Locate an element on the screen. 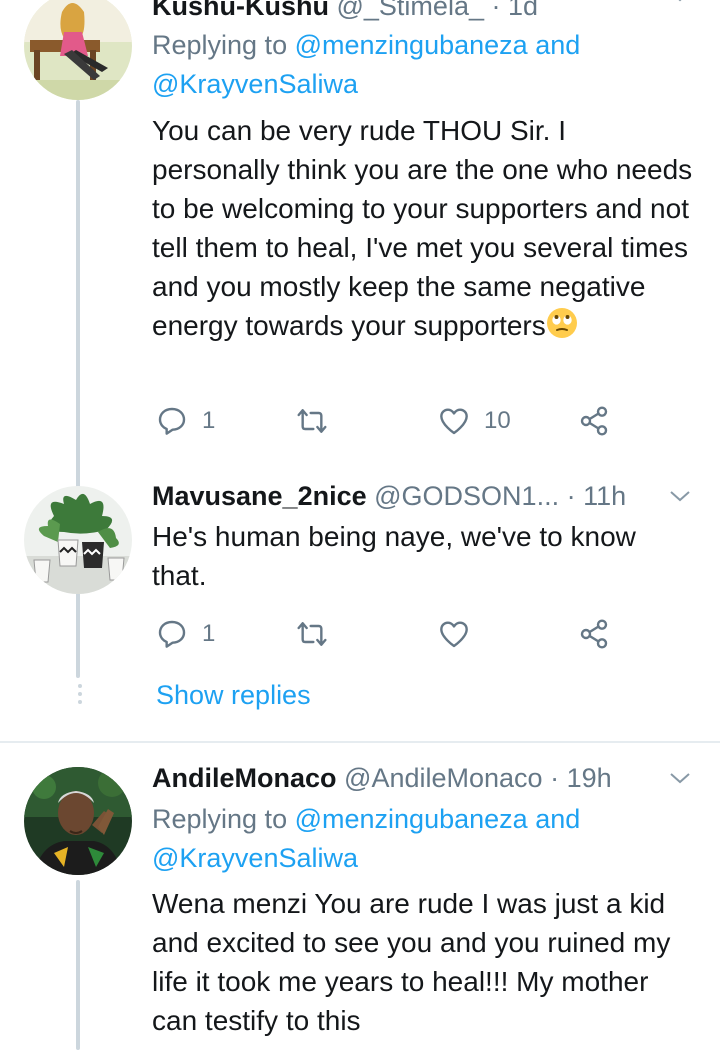  like-button: 10 is located at coordinates (474, 421).